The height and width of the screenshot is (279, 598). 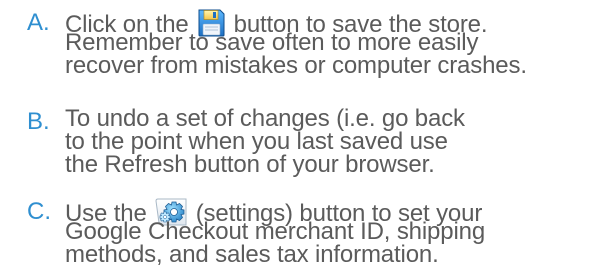 What do you see at coordinates (330, 22) in the screenshot?
I see `instruction-line: Click on the button to save the store.` at bounding box center [330, 22].